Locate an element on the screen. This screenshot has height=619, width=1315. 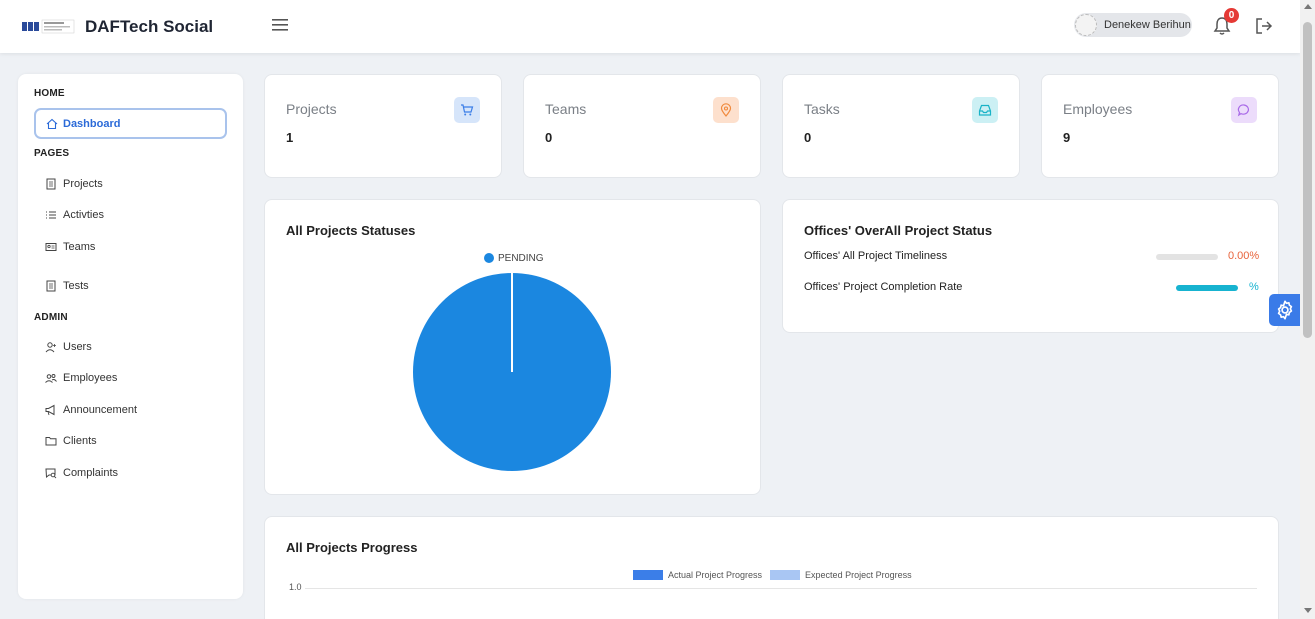
sidebar-item-projects: Projects is located at coordinates (74, 184).